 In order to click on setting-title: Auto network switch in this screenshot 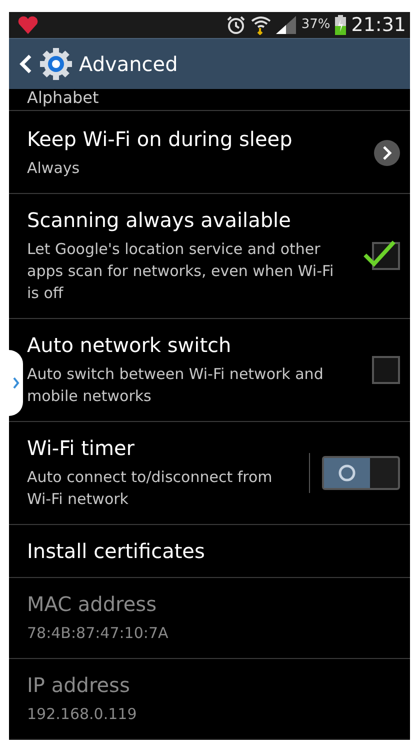, I will do `click(129, 345)`.